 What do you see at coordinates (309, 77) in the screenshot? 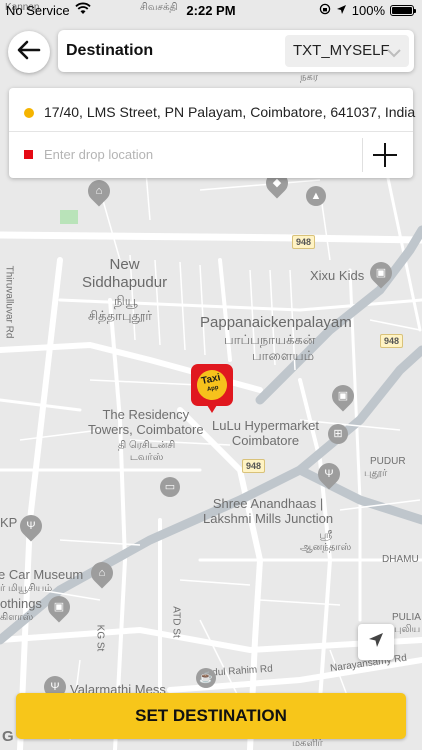
I see `map-label-nagar: நகர` at bounding box center [309, 77].